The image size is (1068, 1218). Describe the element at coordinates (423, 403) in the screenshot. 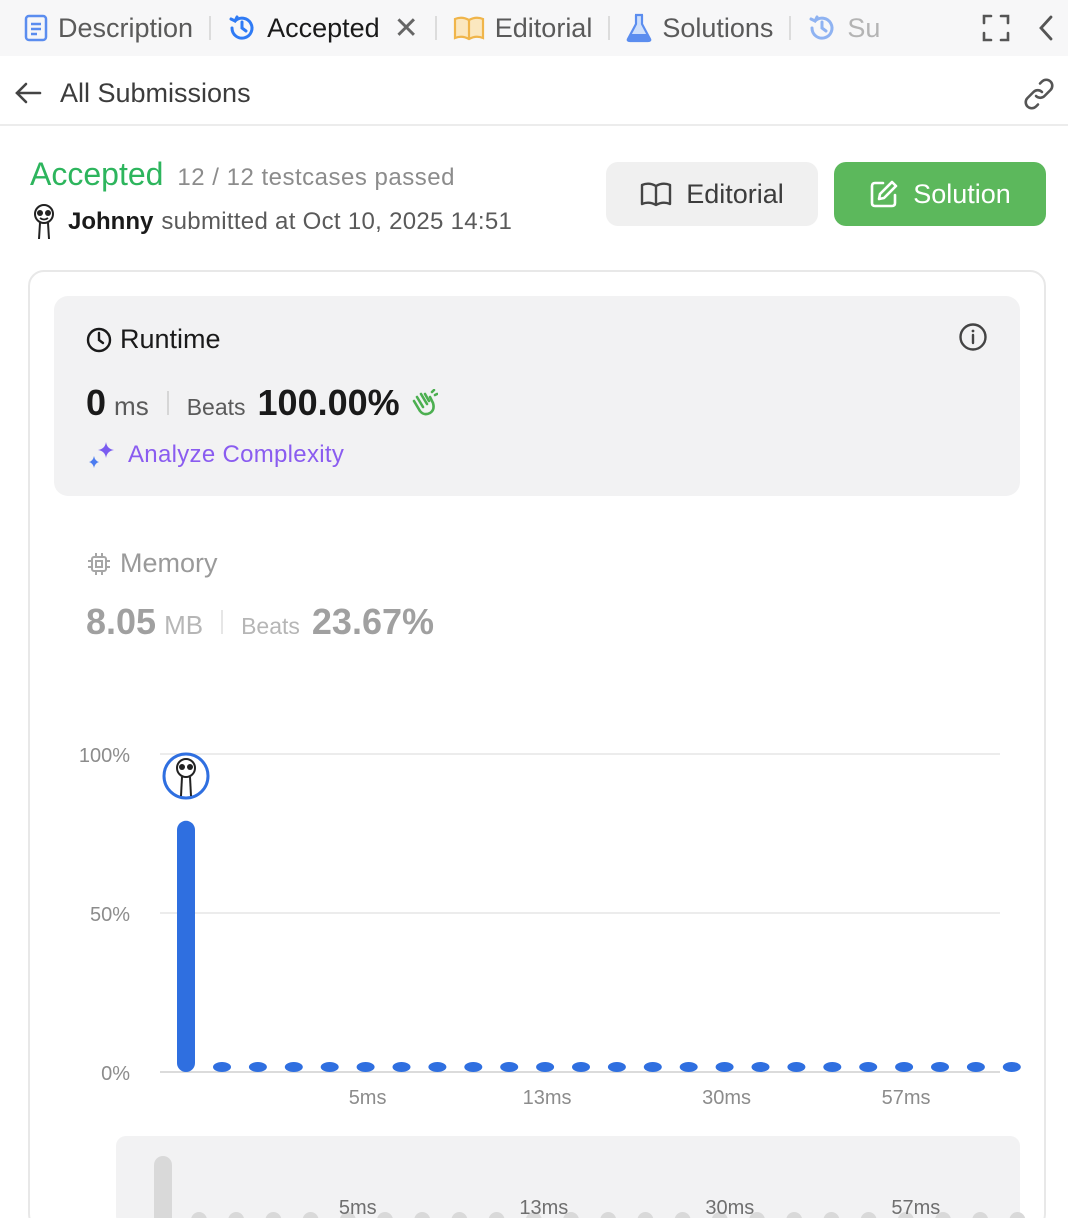

I see `clap-icon` at that location.